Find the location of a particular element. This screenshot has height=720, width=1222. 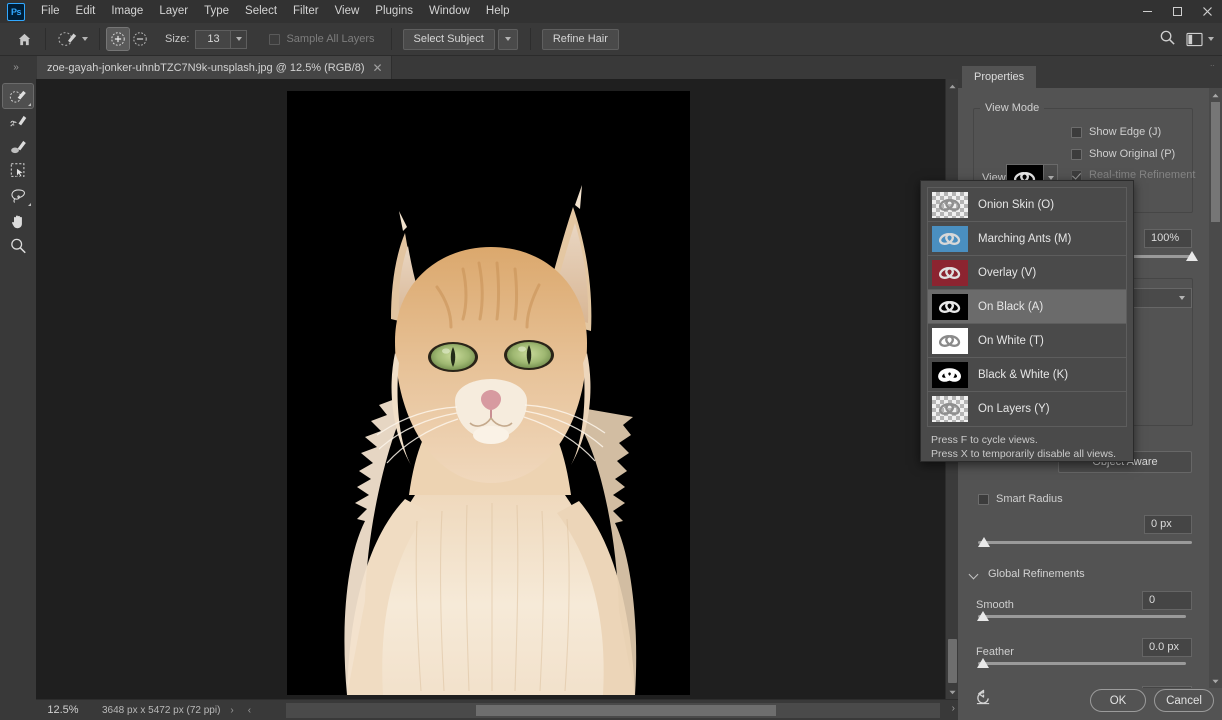

close-button is located at coordinates (1207, 11).